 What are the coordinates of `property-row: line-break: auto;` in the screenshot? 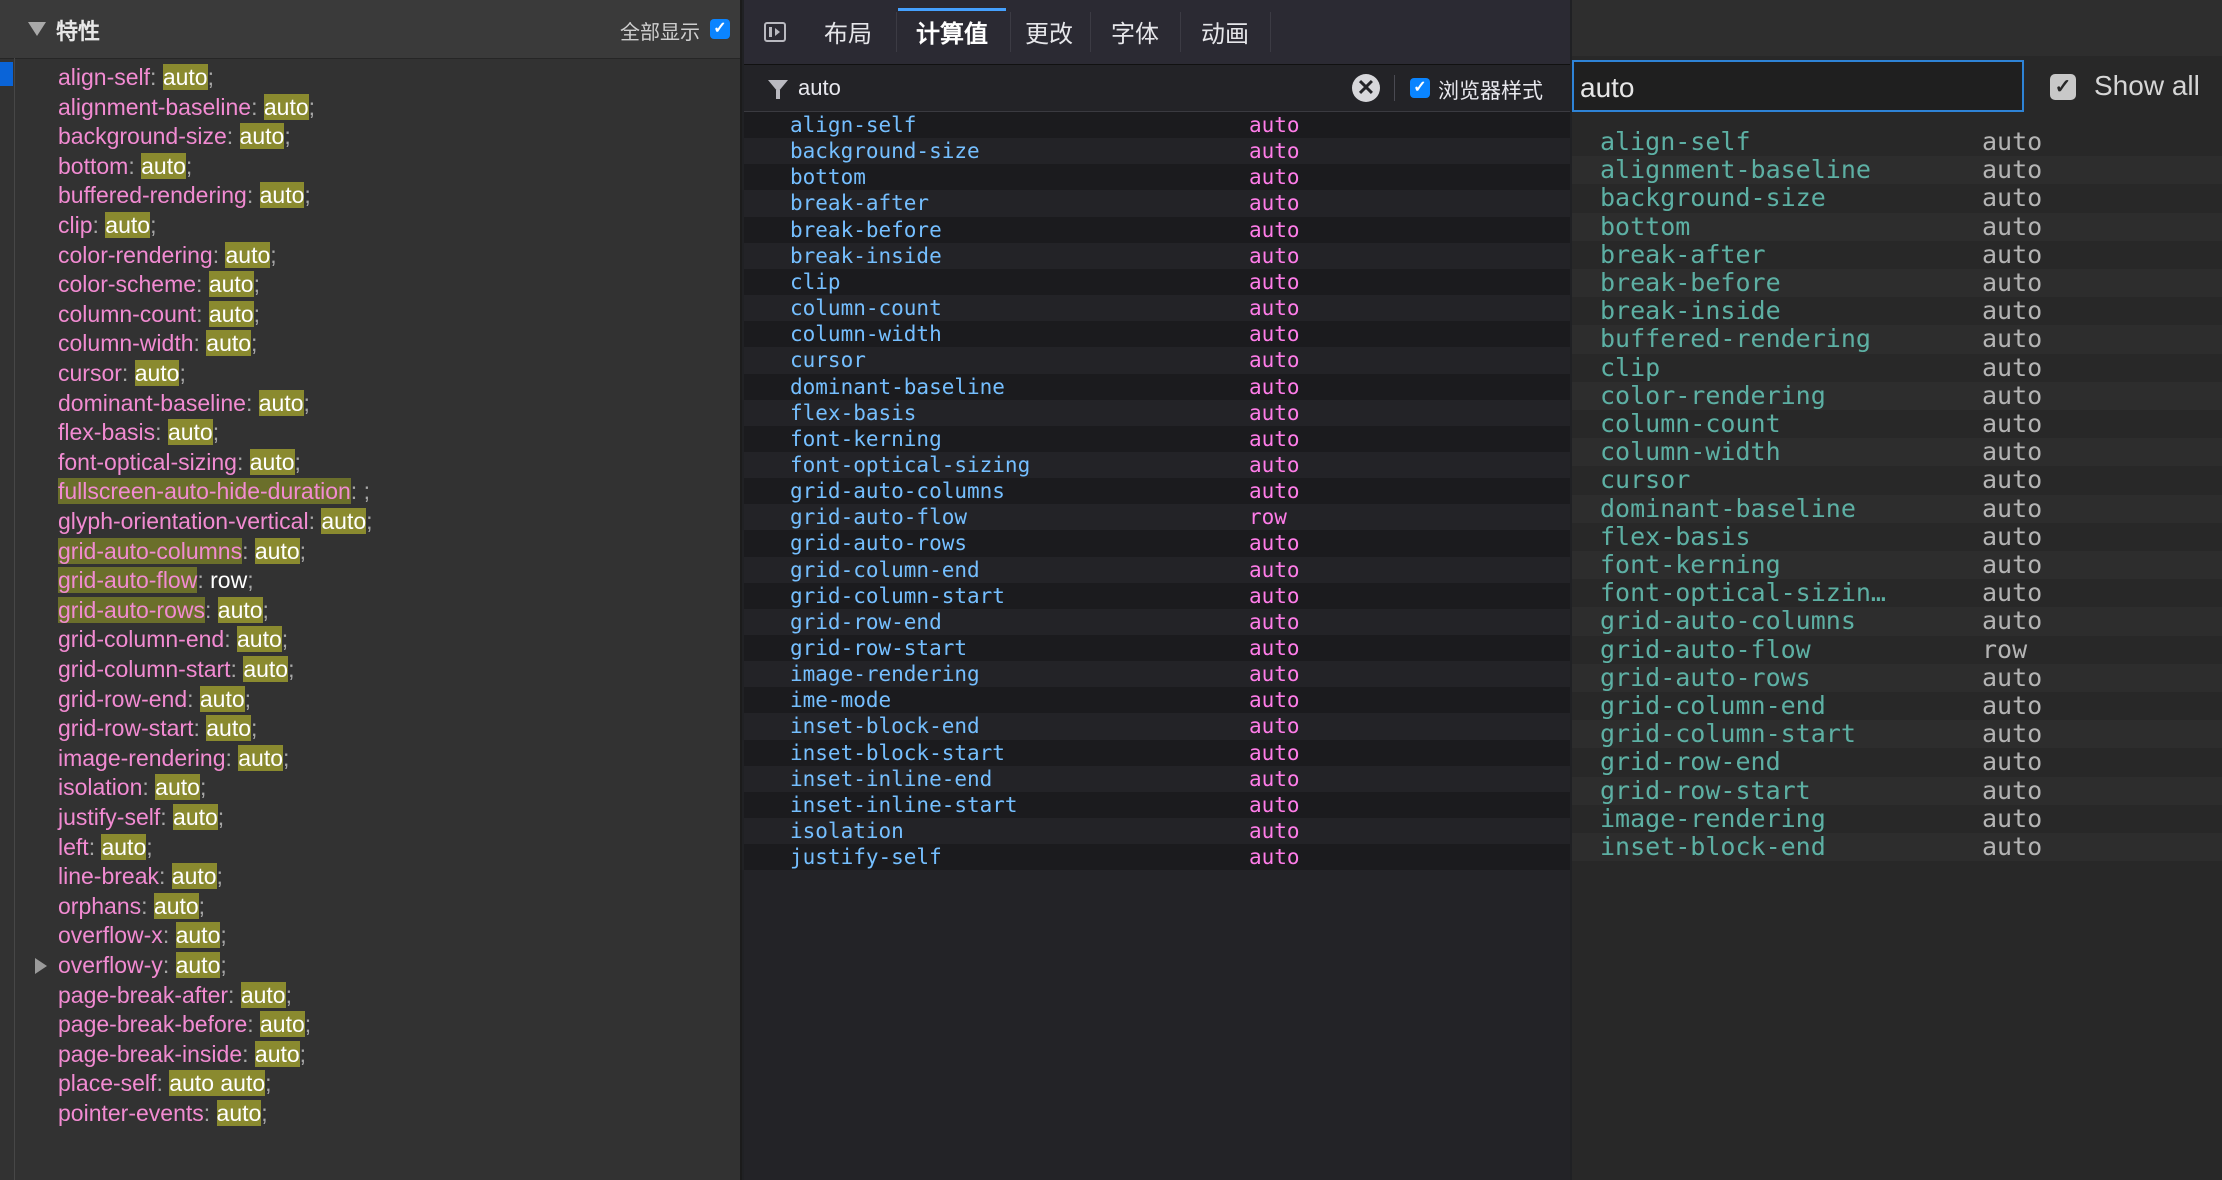 It's located at (140, 876).